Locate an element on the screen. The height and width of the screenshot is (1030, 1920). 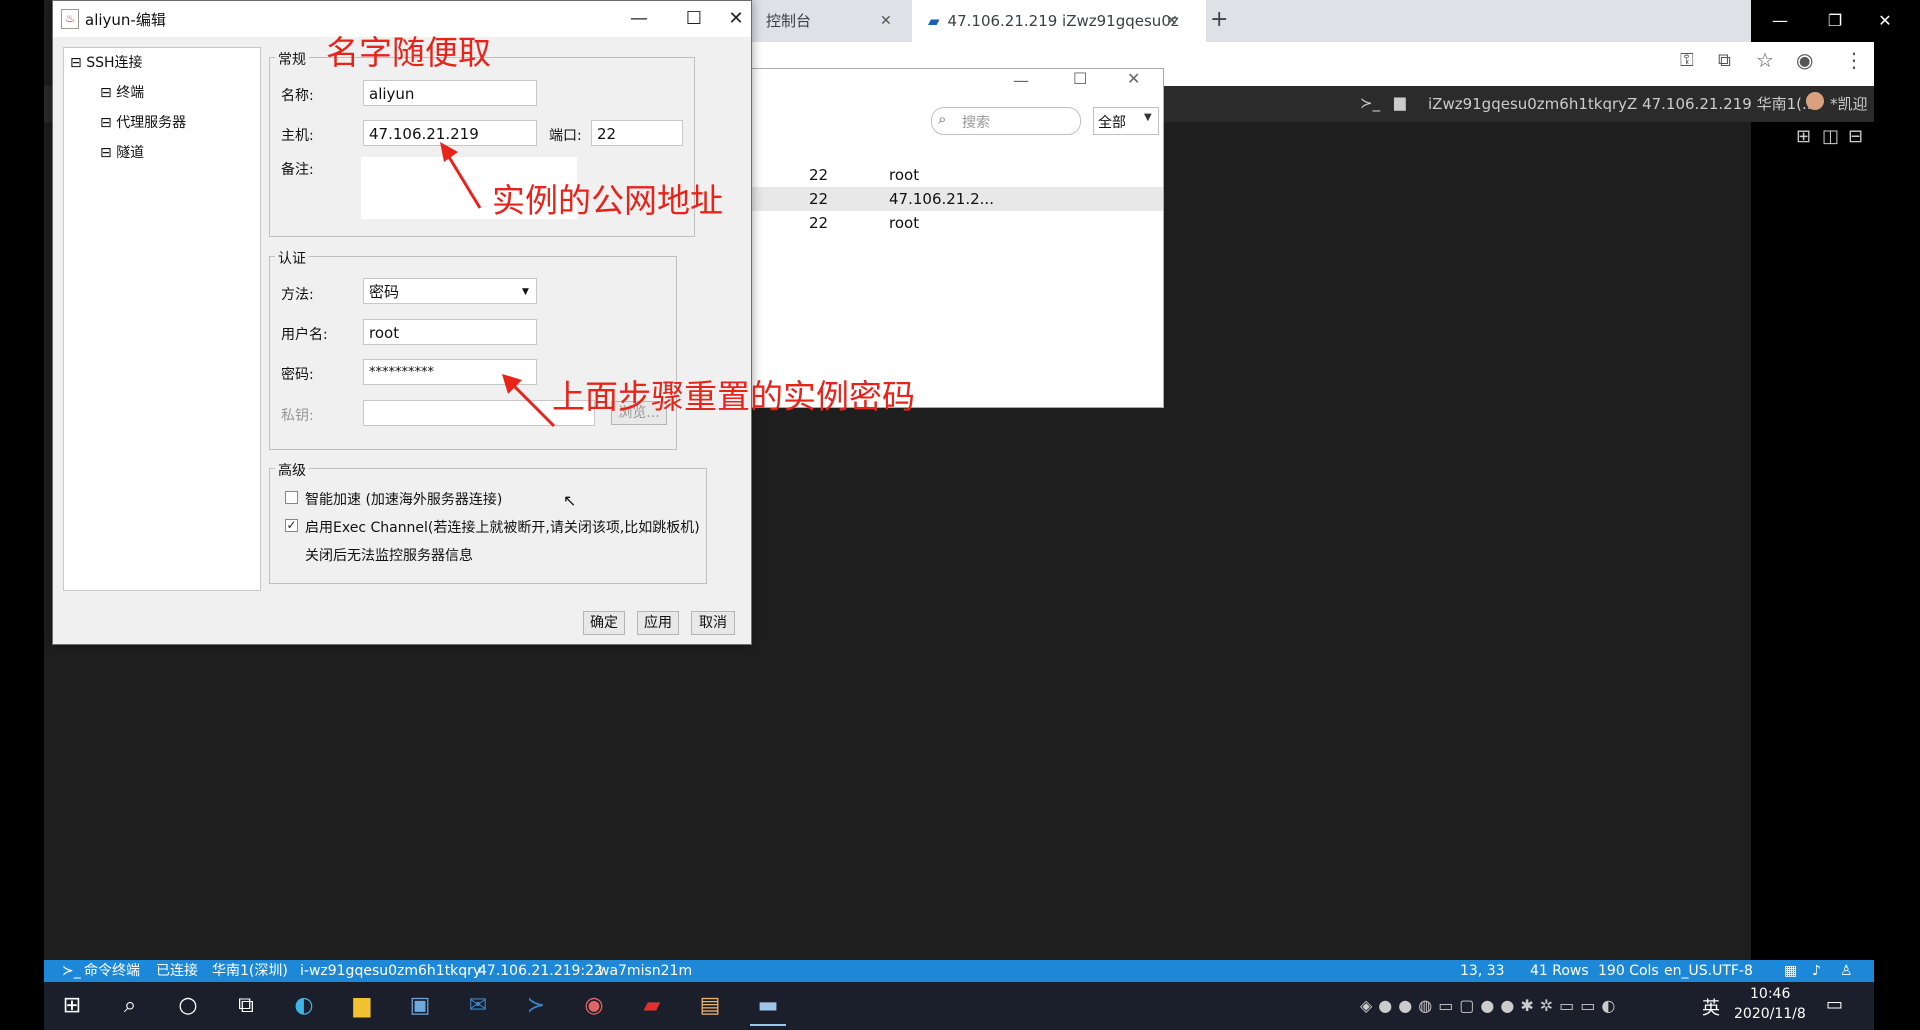
notification-icon: ▭ is located at coordinates (1834, 1004).